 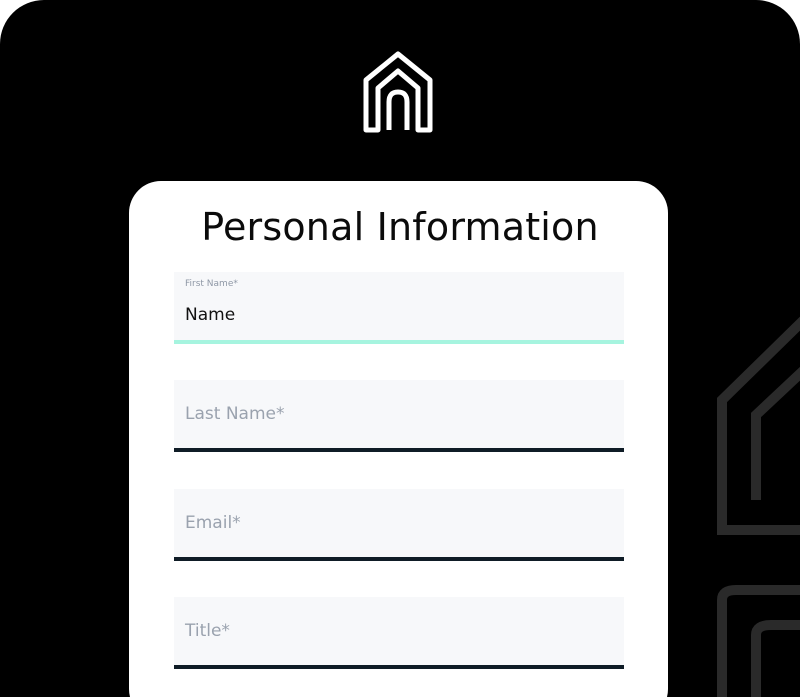 What do you see at coordinates (207, 631) in the screenshot?
I see `title-placeholder: Title*` at bounding box center [207, 631].